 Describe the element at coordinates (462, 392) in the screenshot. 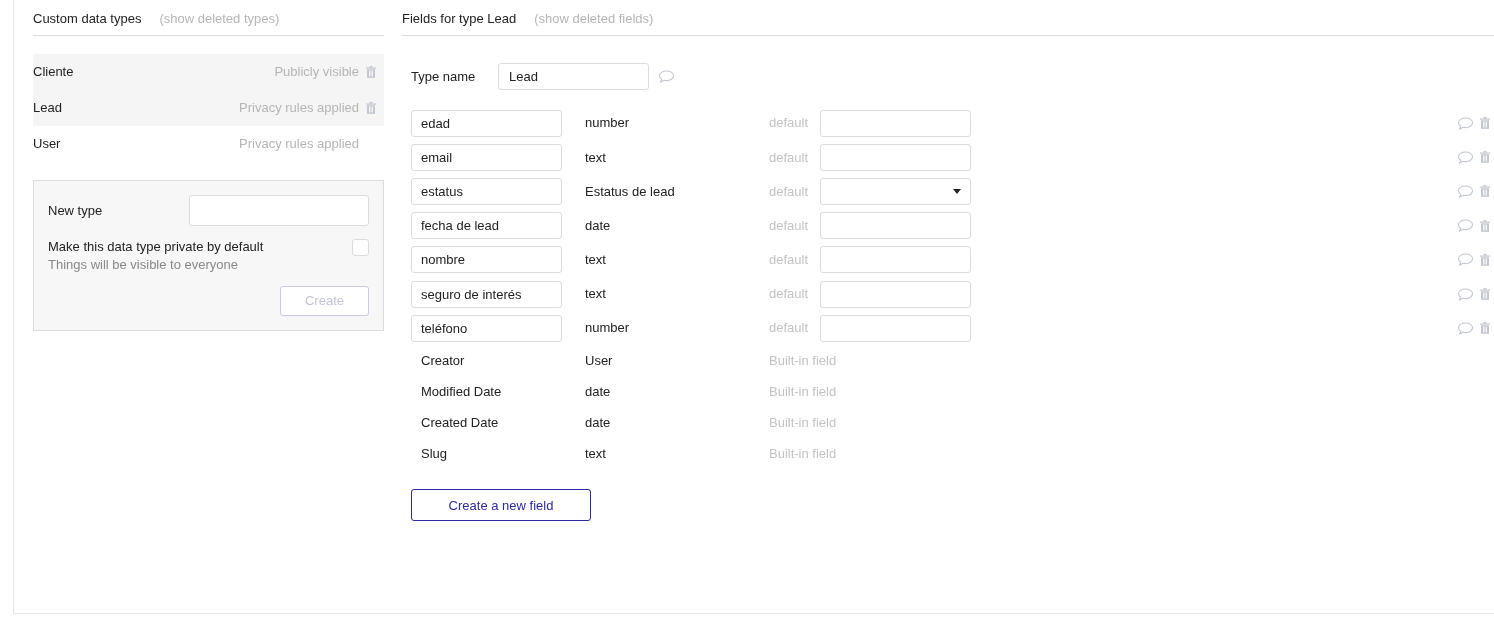

I see `field-name: Modified Date` at that location.